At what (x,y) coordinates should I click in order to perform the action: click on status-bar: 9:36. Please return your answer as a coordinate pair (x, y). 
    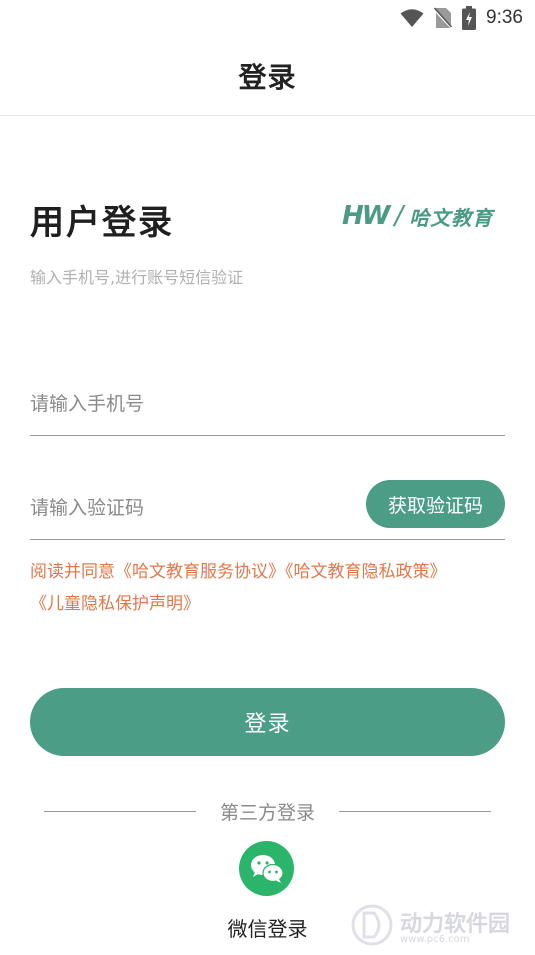
    Looking at the image, I should click on (267, 18).